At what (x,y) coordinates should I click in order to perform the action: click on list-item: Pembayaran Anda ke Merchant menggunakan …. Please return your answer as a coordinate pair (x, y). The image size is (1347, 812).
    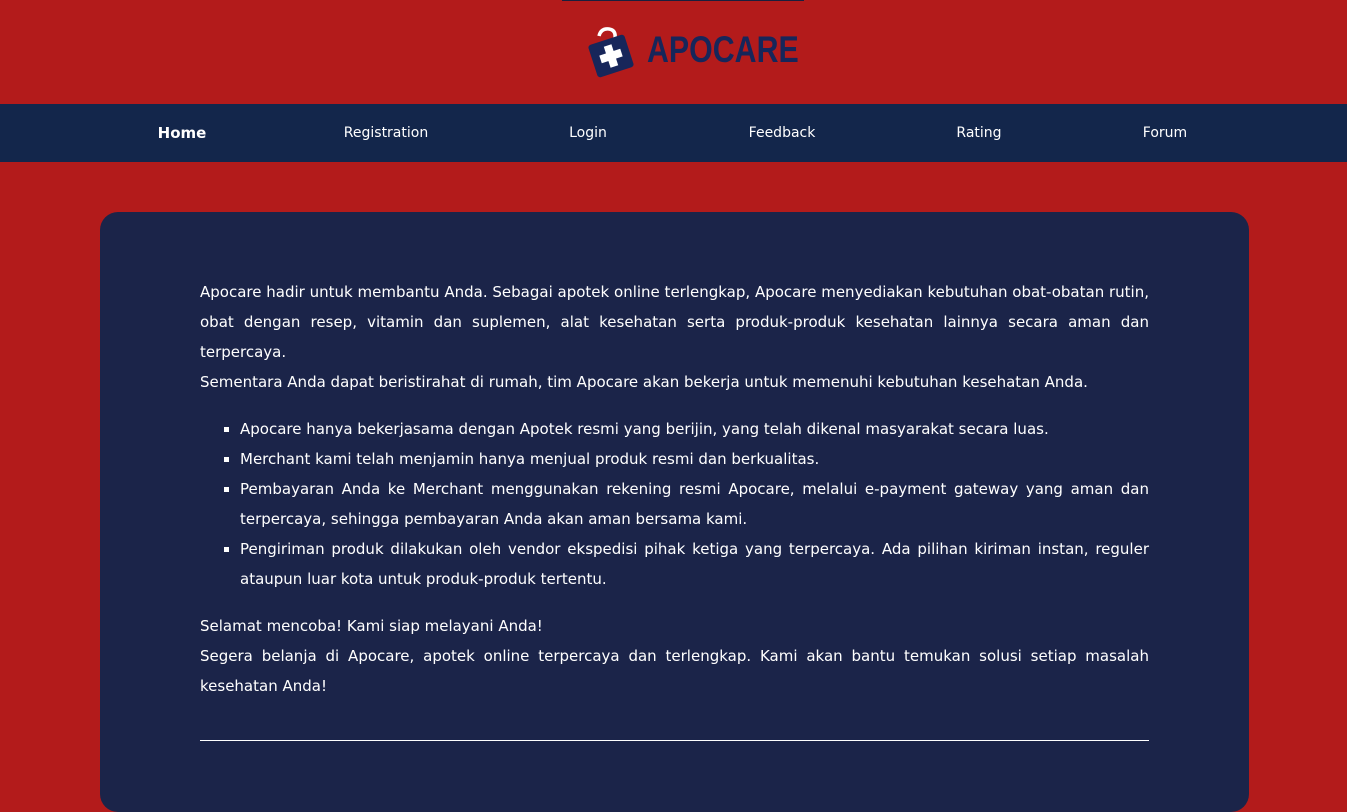
    Looking at the image, I should click on (694, 504).